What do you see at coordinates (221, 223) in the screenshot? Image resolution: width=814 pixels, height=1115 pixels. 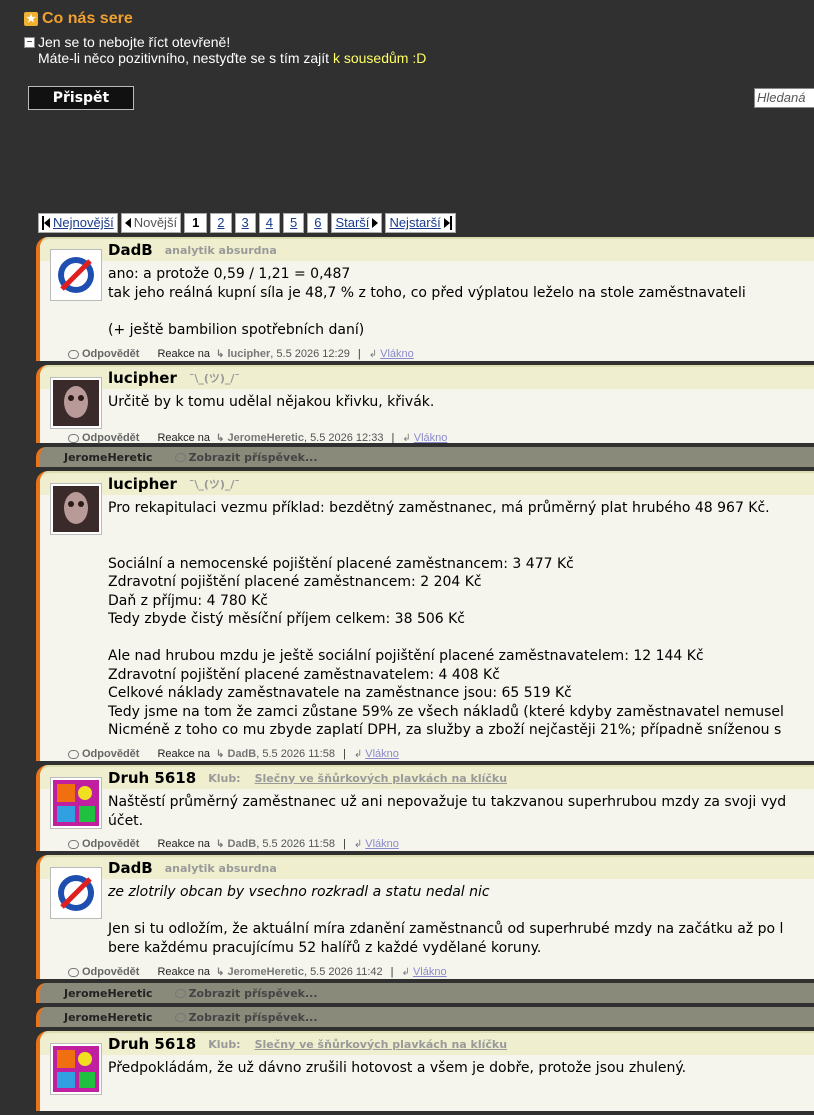 I see `page-link-2: 2` at bounding box center [221, 223].